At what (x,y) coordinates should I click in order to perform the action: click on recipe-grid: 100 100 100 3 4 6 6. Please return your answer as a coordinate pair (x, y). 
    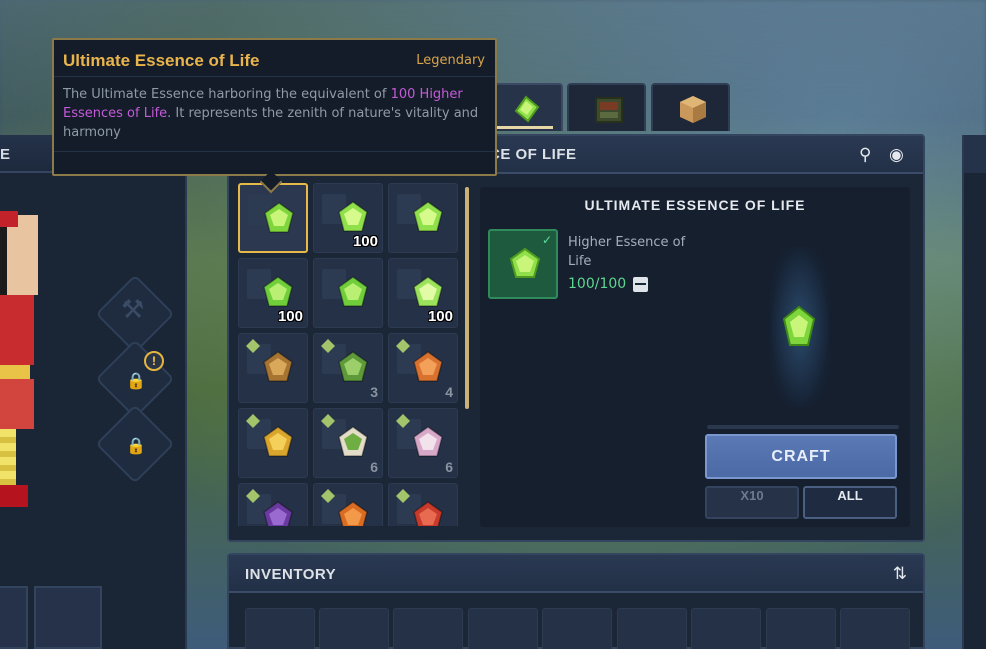
    Looking at the image, I should click on (351, 354).